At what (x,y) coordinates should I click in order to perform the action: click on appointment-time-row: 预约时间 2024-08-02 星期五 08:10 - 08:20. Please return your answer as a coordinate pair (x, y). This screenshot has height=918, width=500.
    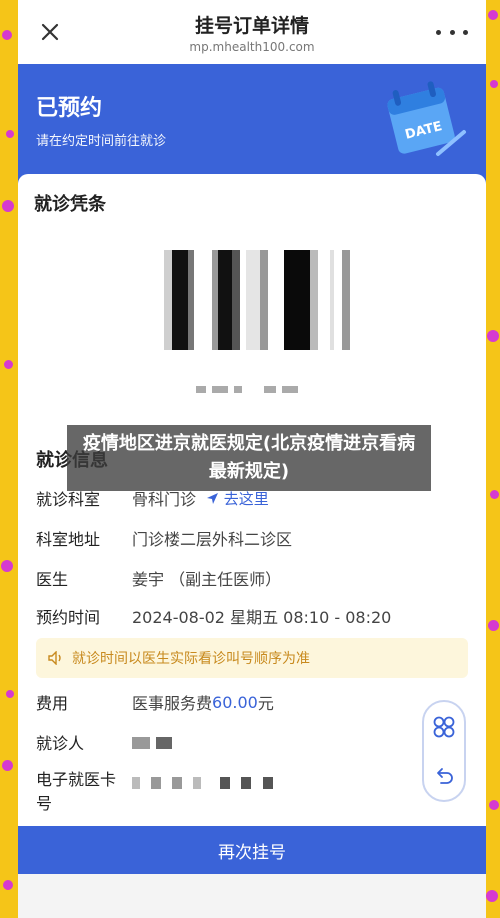
    Looking at the image, I should click on (213, 616).